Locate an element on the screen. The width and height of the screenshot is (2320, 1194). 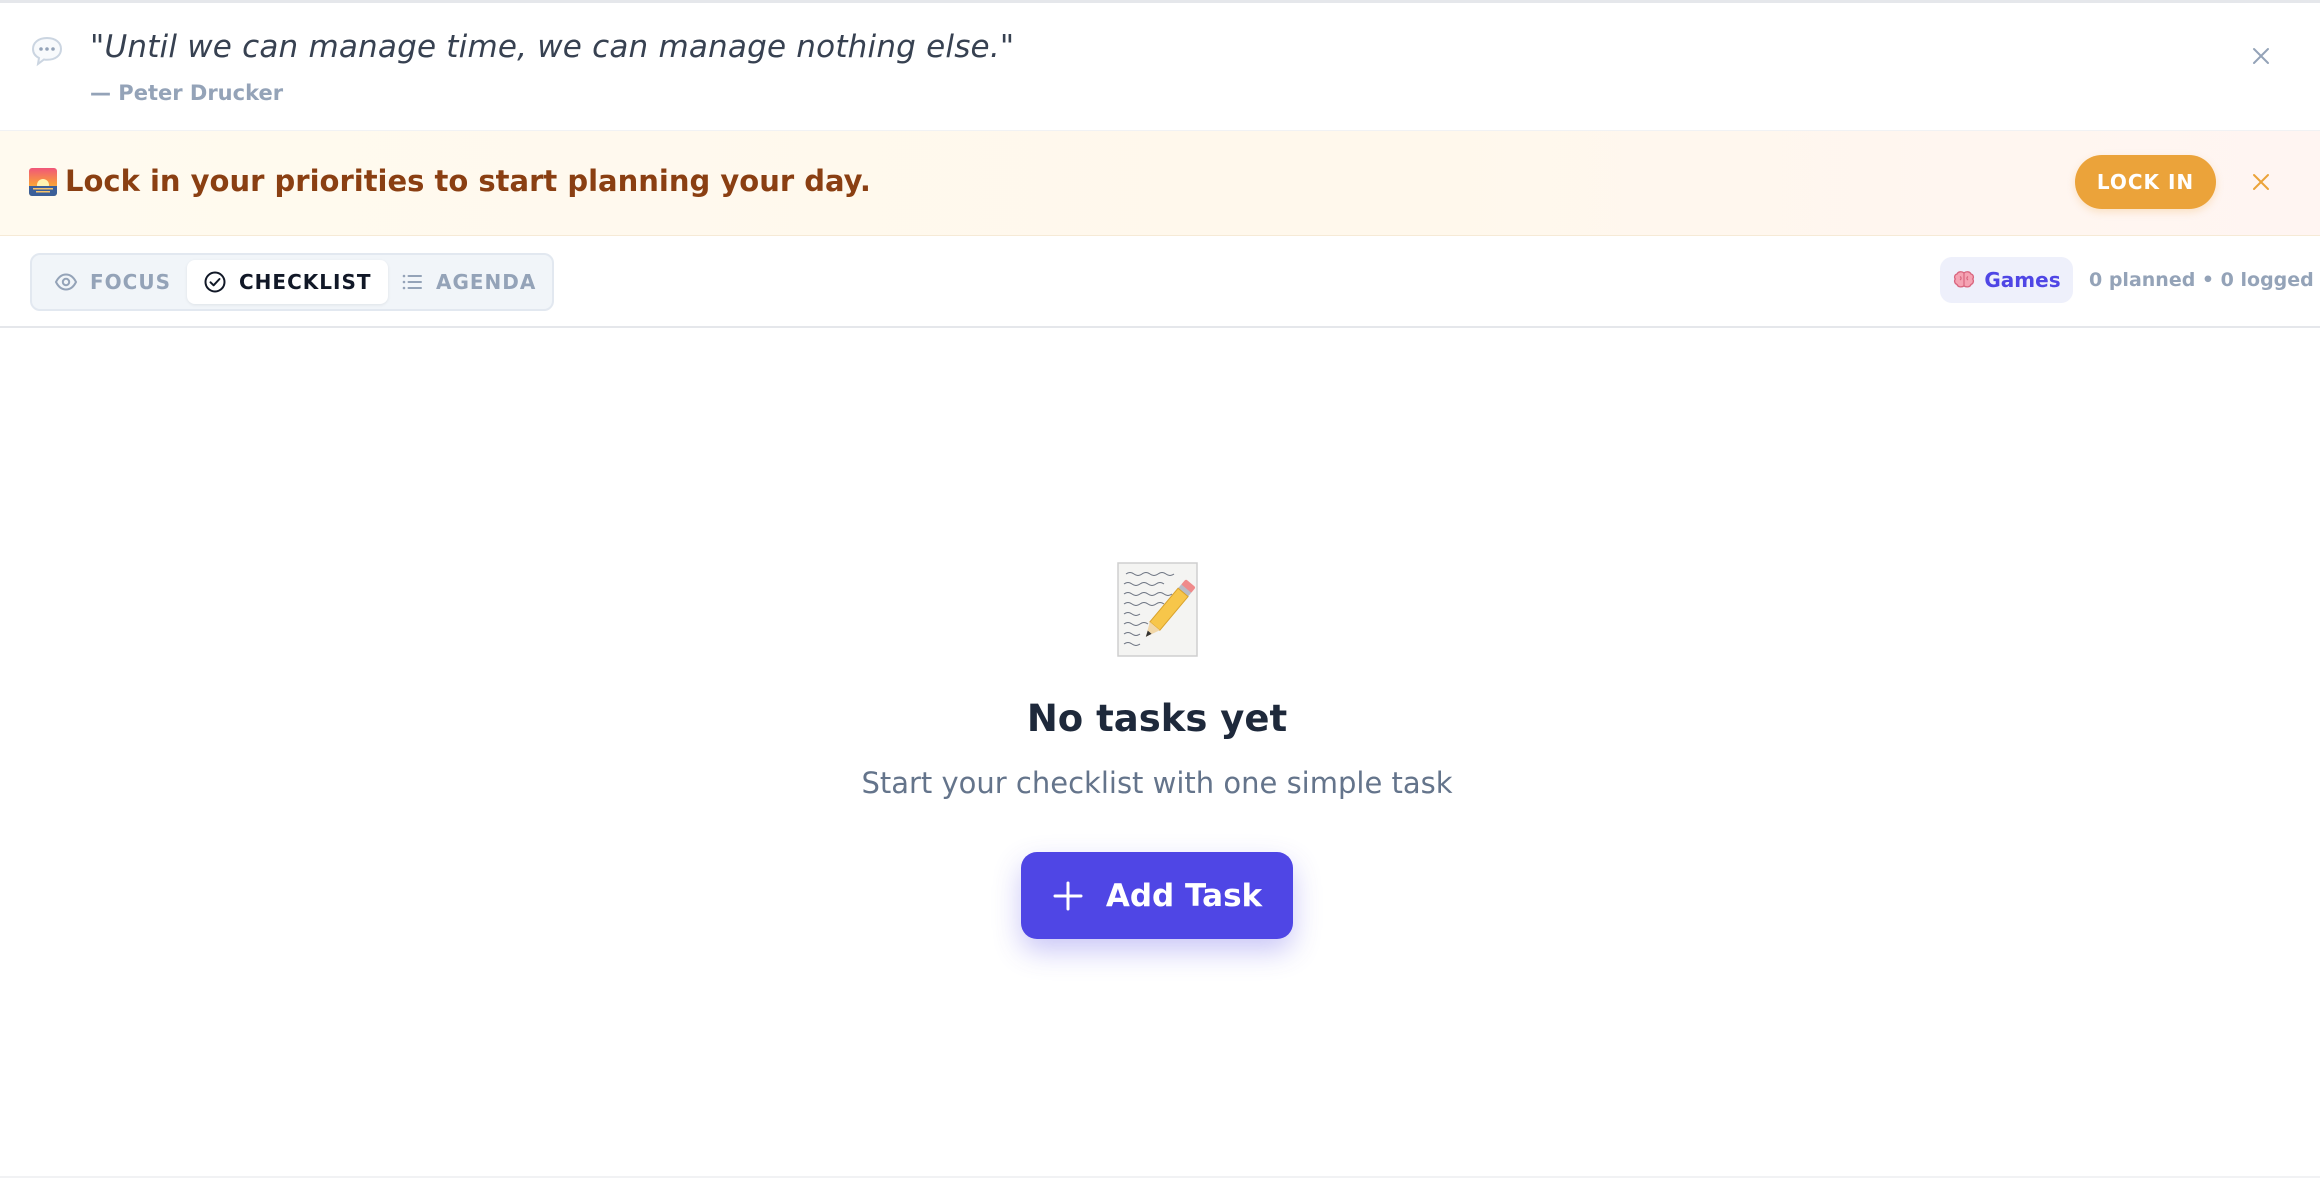
speech-bubble-icon is located at coordinates (47, 51).